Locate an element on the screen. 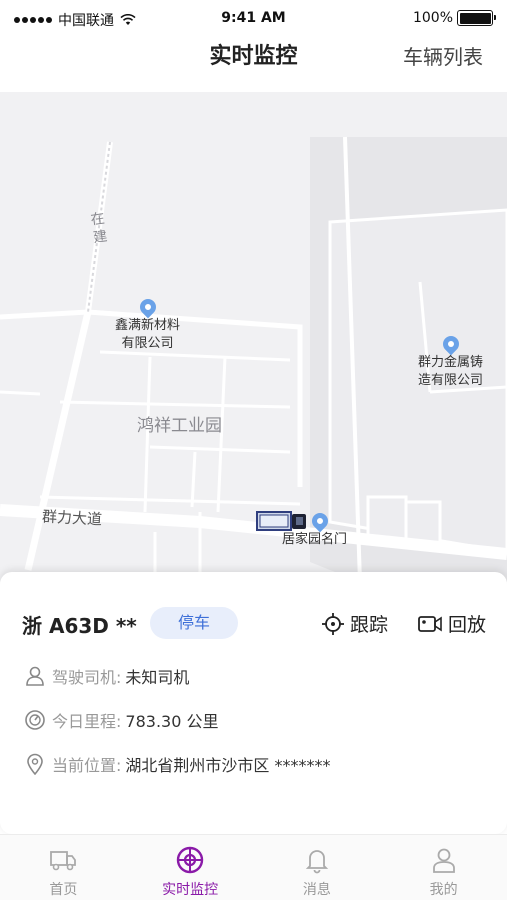  location-icon is located at coordinates (35, 764).